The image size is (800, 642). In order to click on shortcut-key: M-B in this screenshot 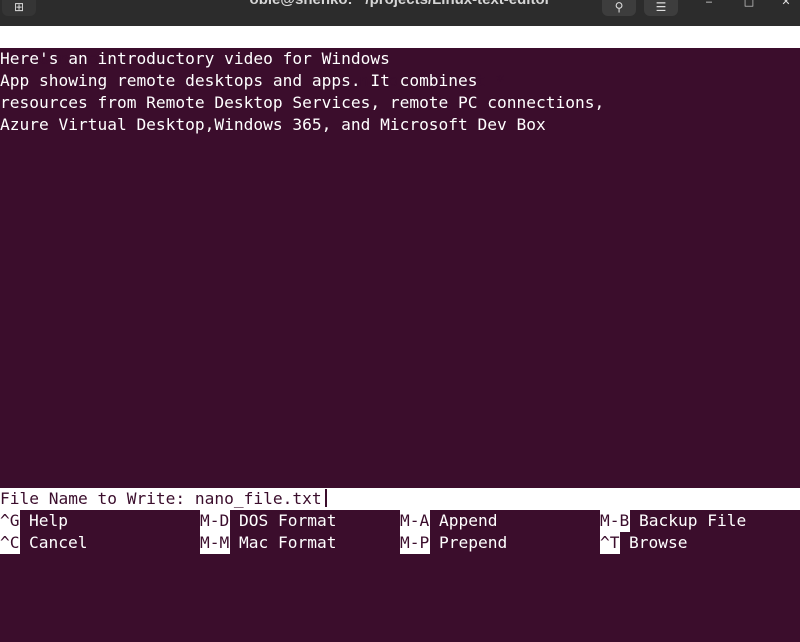, I will do `click(615, 521)`.